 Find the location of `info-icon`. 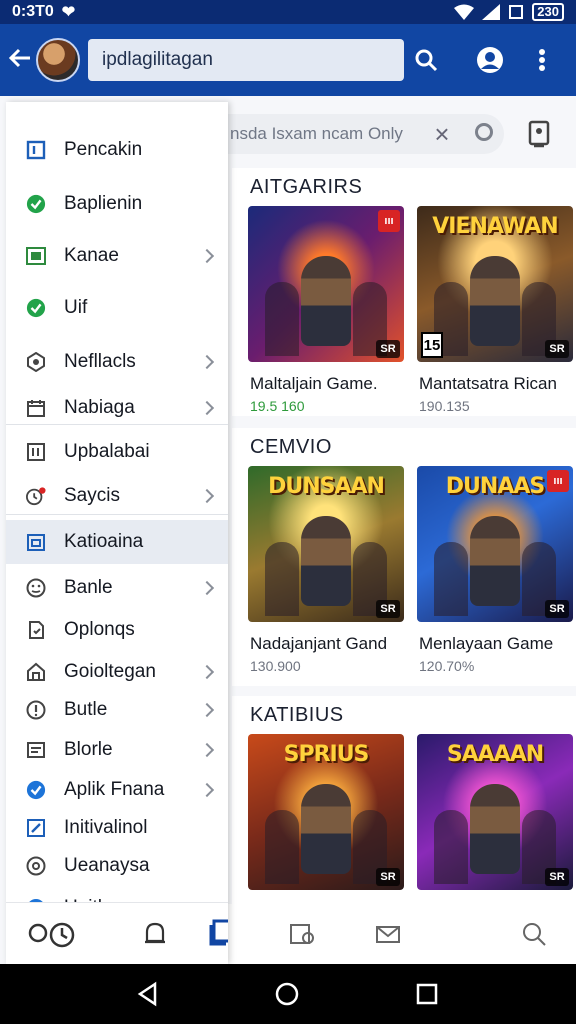

info-icon is located at coordinates (36, 710).